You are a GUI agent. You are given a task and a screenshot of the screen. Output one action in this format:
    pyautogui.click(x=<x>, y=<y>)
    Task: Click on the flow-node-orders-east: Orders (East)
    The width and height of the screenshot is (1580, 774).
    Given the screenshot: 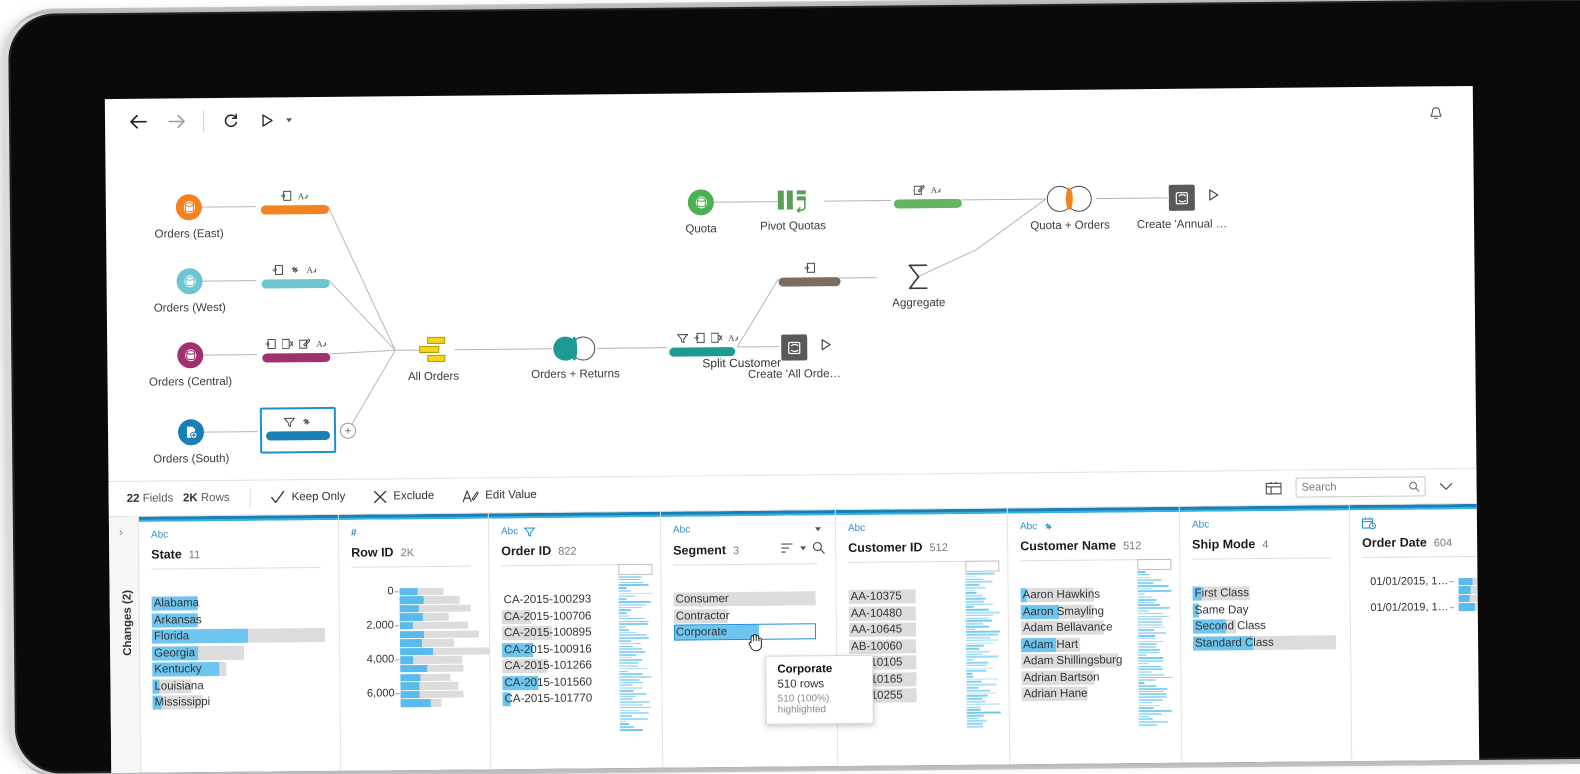 What is the action you would take?
    pyautogui.click(x=189, y=207)
    